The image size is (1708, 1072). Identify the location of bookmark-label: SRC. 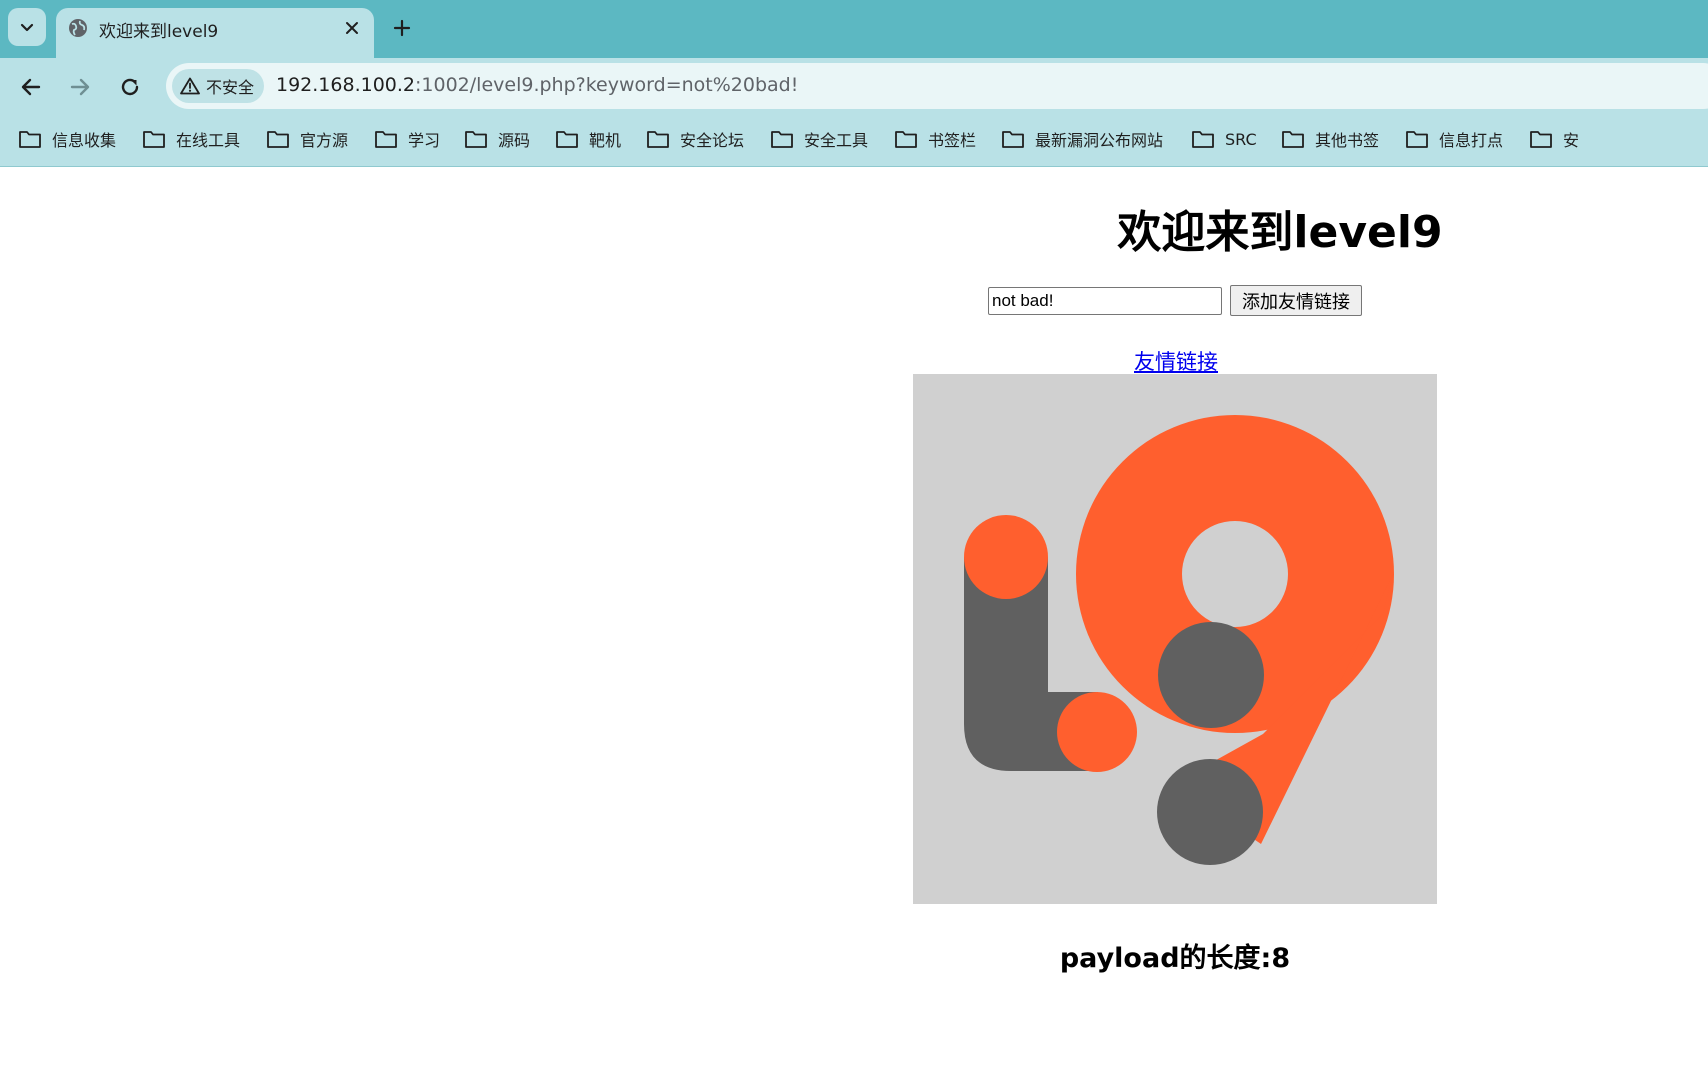
(1241, 139).